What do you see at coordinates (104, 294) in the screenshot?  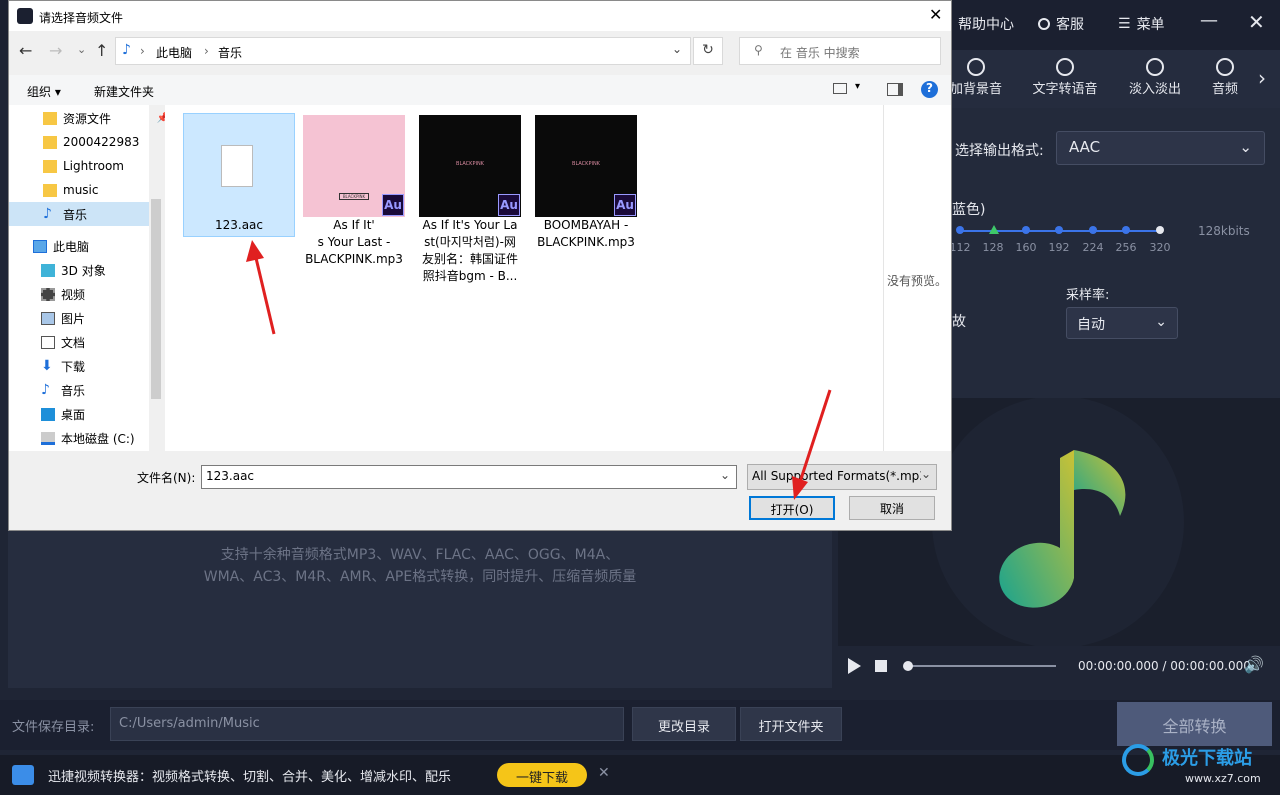 I see `nav-item: 视频` at bounding box center [104, 294].